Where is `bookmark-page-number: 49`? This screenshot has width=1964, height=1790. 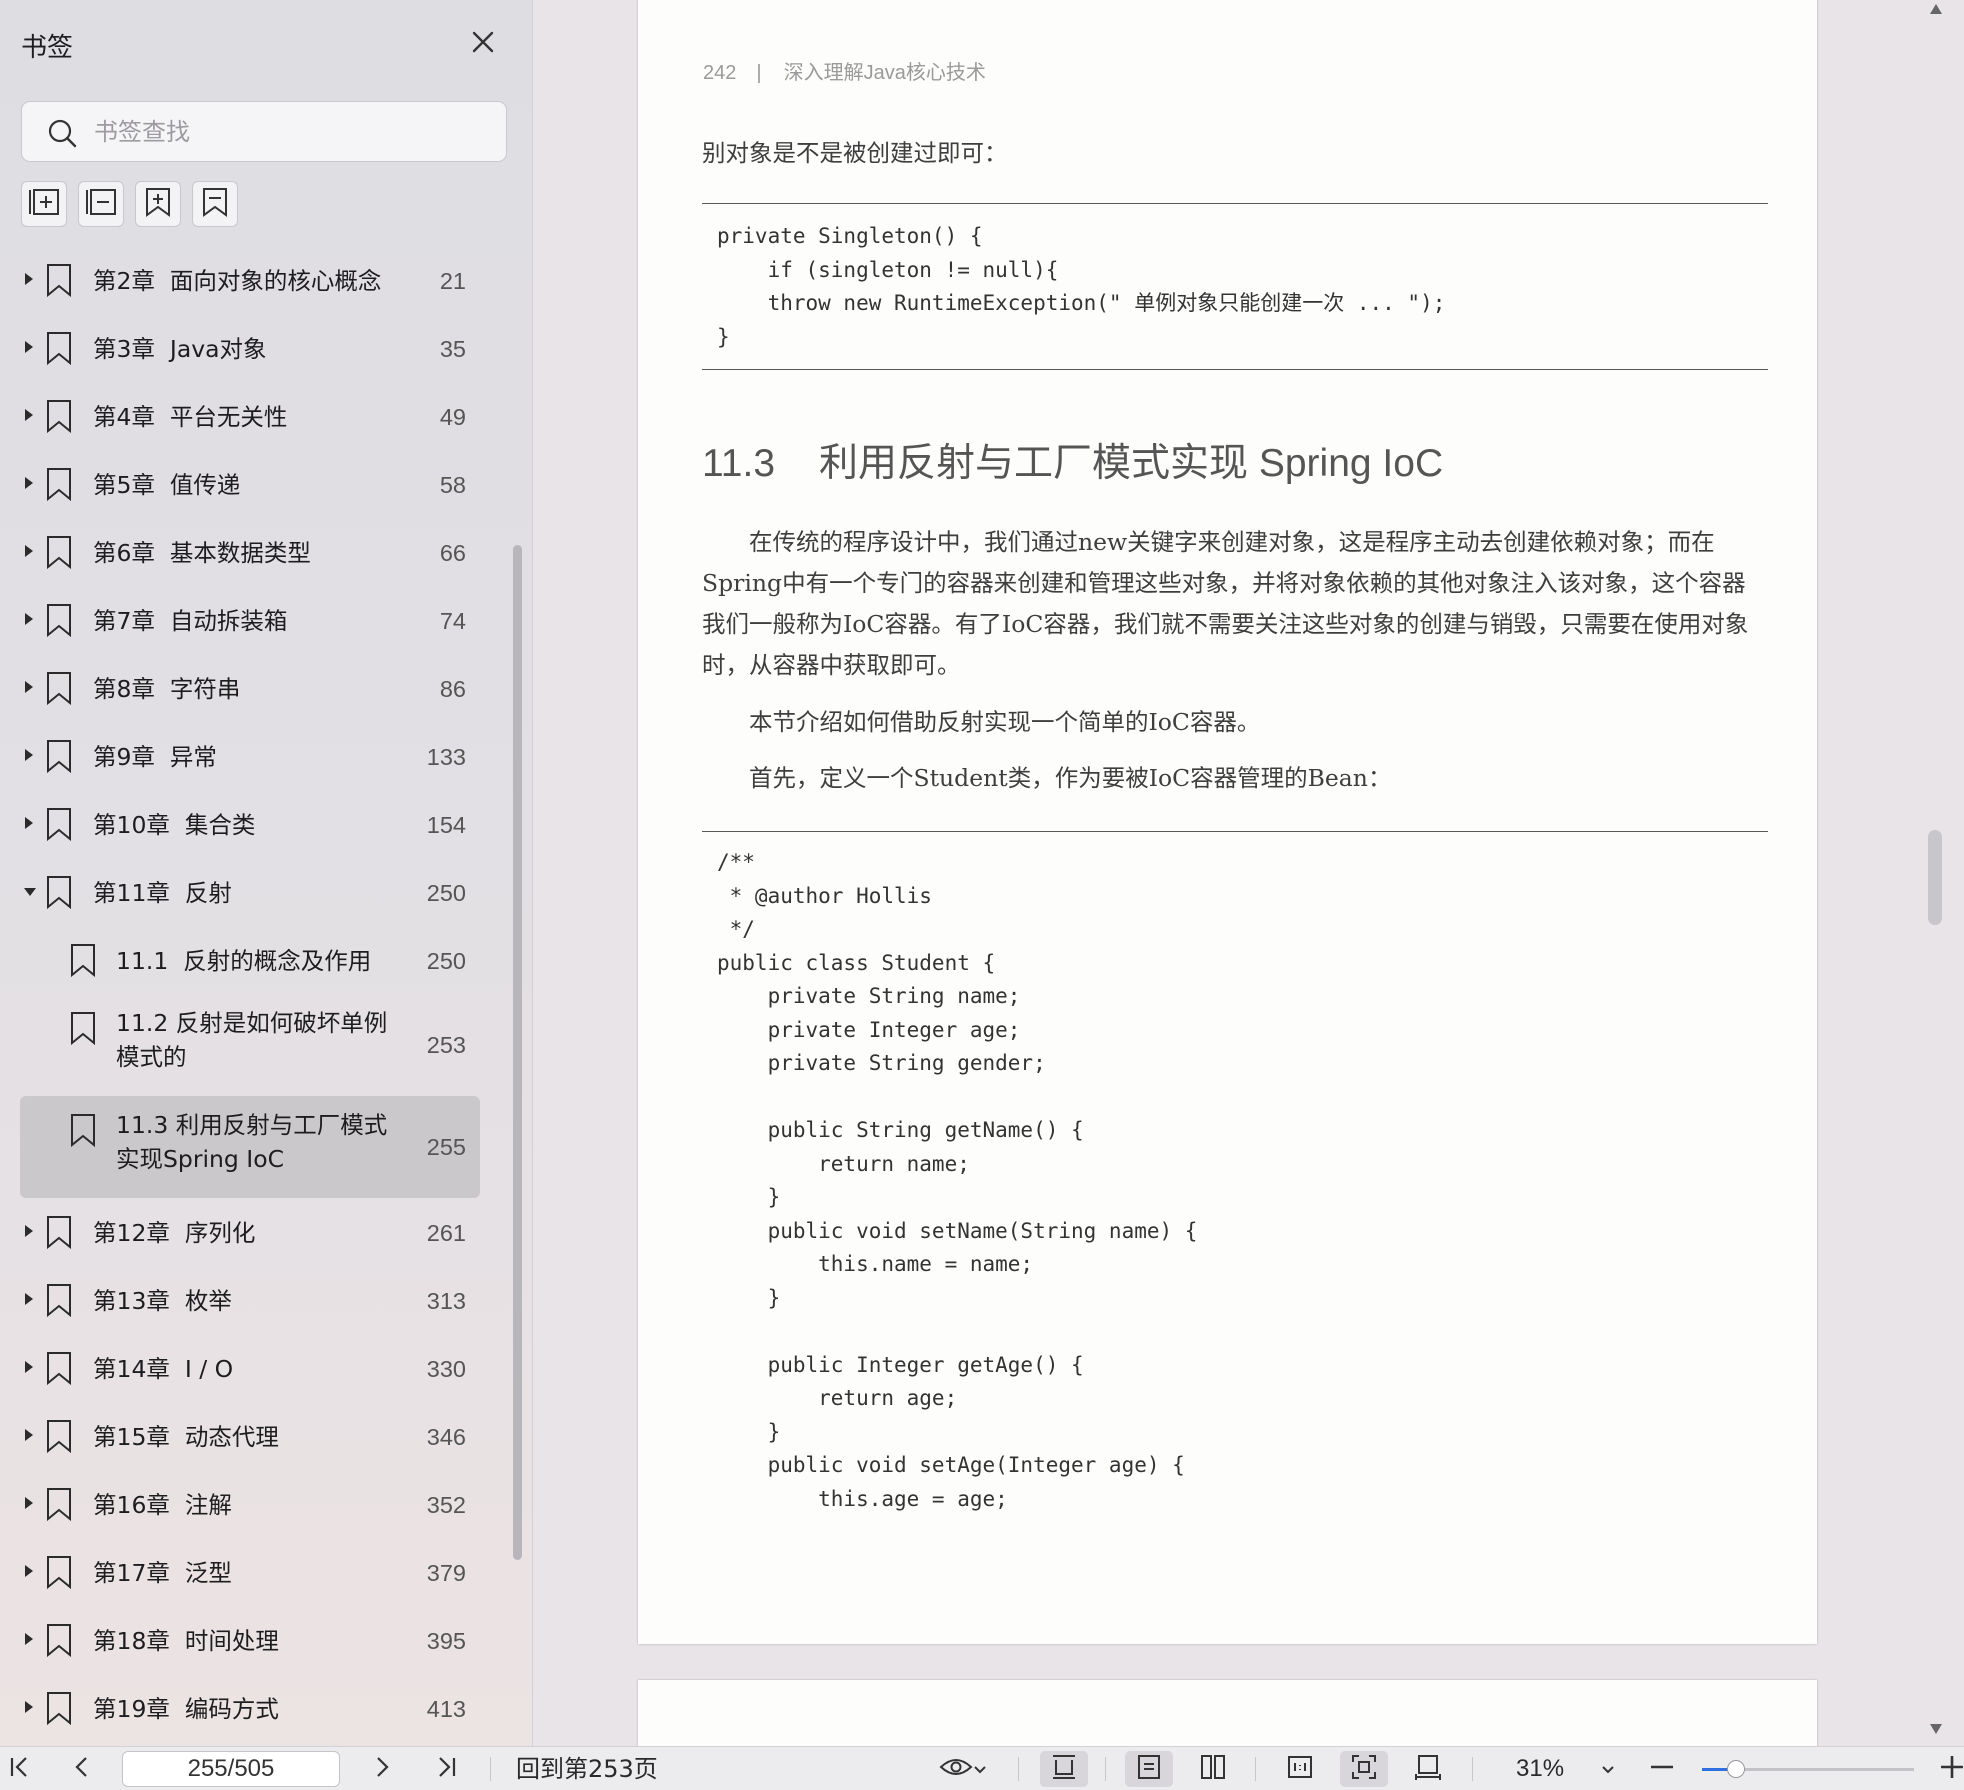 bookmark-page-number: 49 is located at coordinates (452, 417).